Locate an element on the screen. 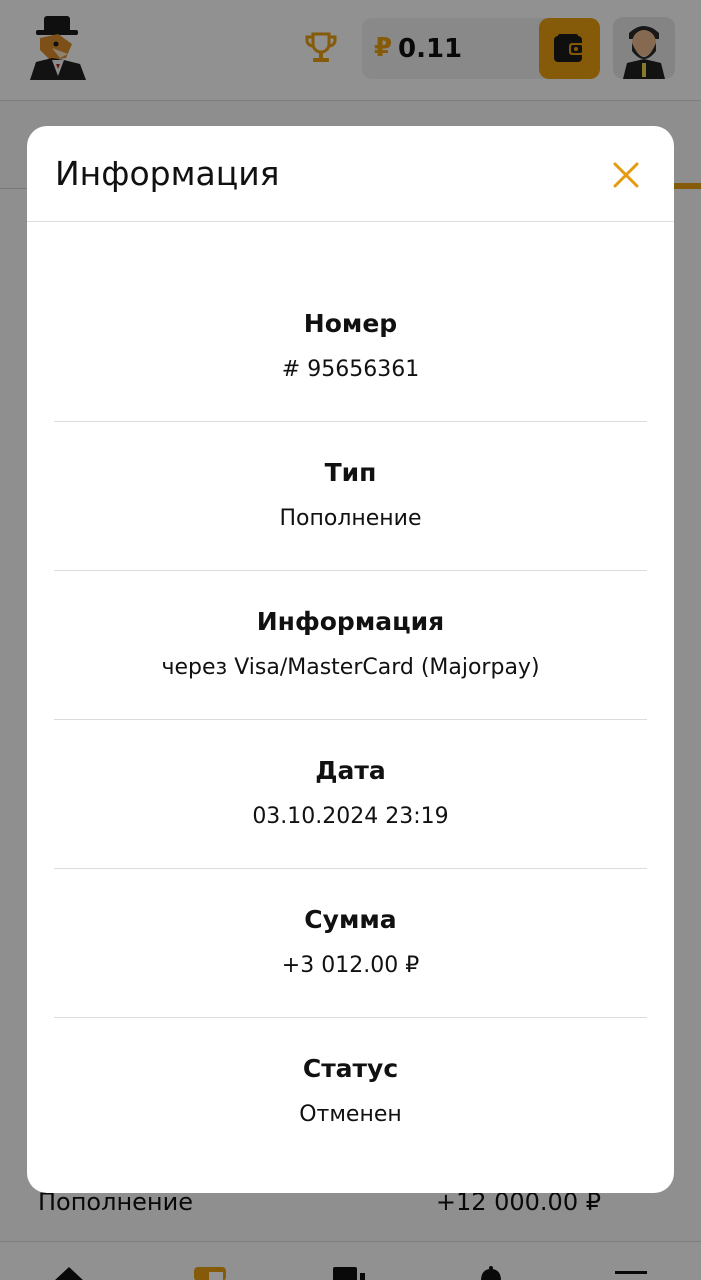 Image resolution: width=701 pixels, height=1280 pixels. status-value: Отменен is located at coordinates (350, 1114).